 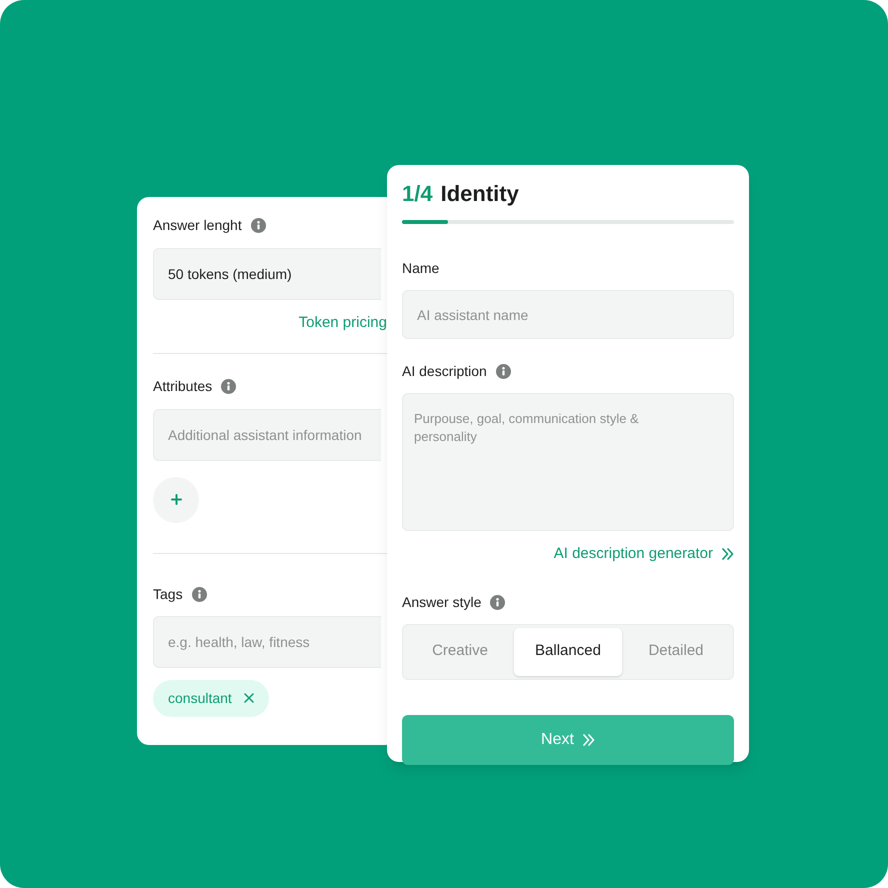 I want to click on description-generator-link: AI description generator, so click(x=644, y=554).